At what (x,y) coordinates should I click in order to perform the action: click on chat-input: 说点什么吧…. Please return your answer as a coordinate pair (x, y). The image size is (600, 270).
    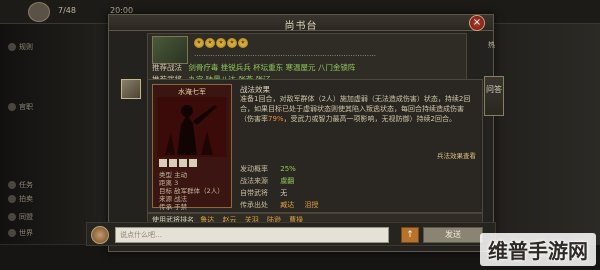
    Looking at the image, I should click on (252, 235).